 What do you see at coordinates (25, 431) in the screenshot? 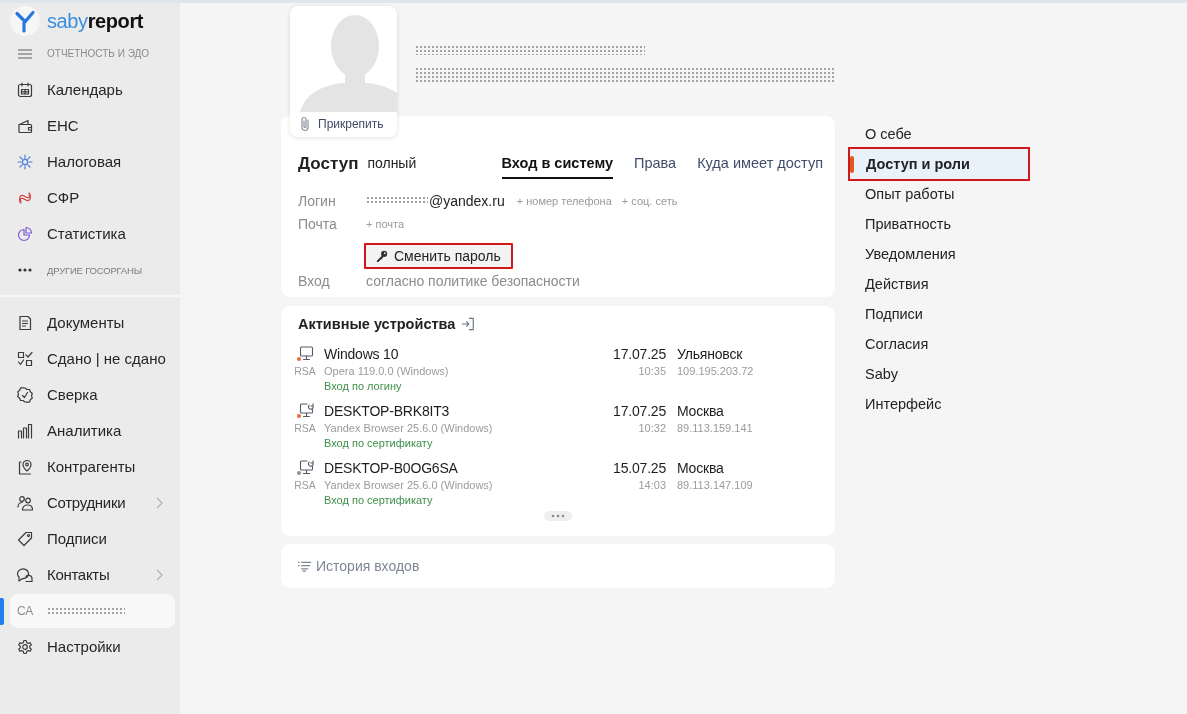
I see `bar-chart-icon` at bounding box center [25, 431].